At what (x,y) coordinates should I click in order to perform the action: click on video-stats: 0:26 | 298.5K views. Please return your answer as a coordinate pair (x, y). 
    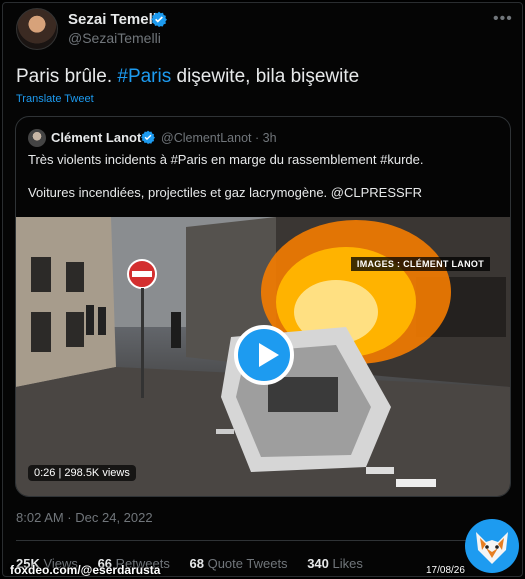
    Looking at the image, I should click on (82, 473).